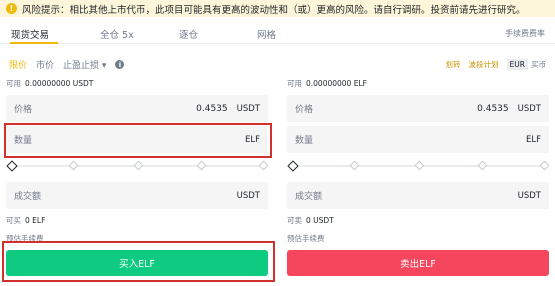  Describe the element at coordinates (25, 238) in the screenshot. I see `buy-estimated-fee: 预估手续费` at that location.